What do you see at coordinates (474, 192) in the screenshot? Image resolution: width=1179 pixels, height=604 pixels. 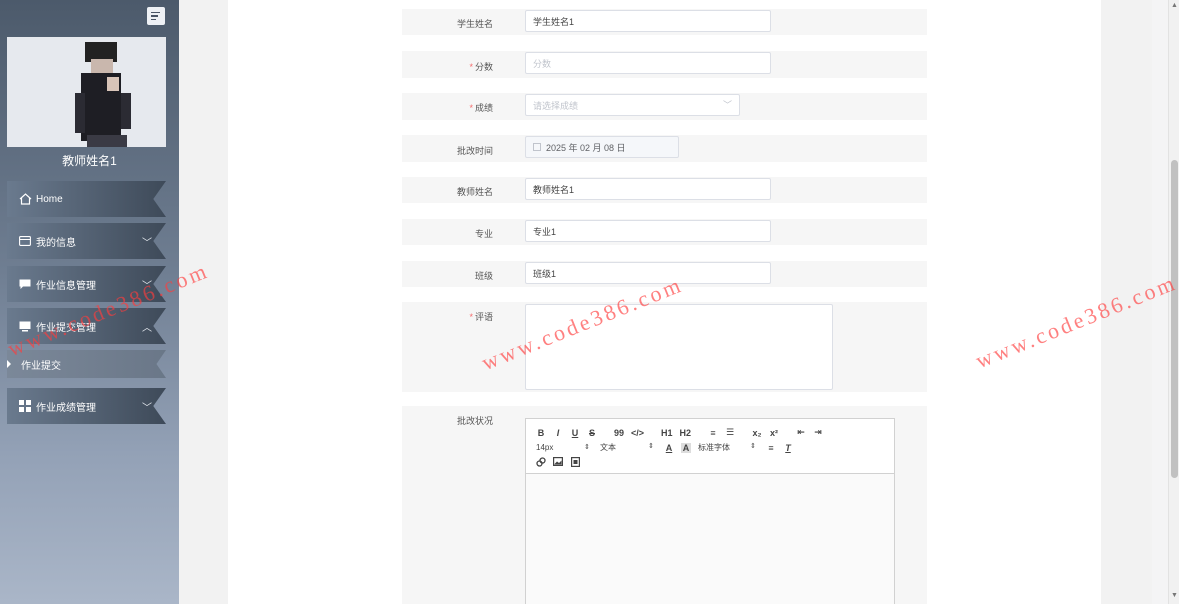 I see `field-label: 教师姓名` at bounding box center [474, 192].